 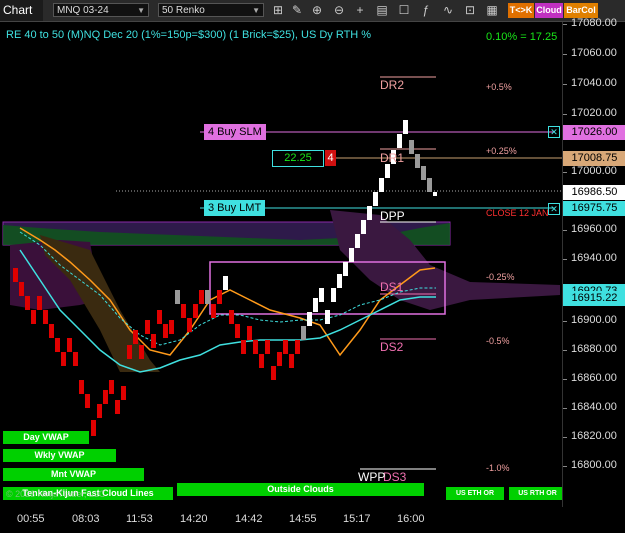 What do you see at coordinates (590, 229) in the screenshot?
I see `price-tick: 16960.00` at bounding box center [590, 229].